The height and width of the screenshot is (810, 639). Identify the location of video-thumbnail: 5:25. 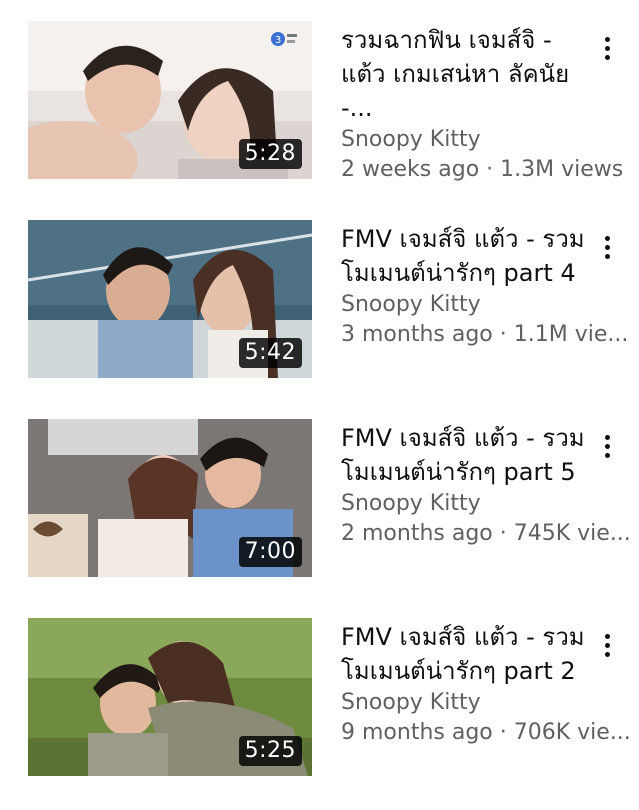
(170, 697).